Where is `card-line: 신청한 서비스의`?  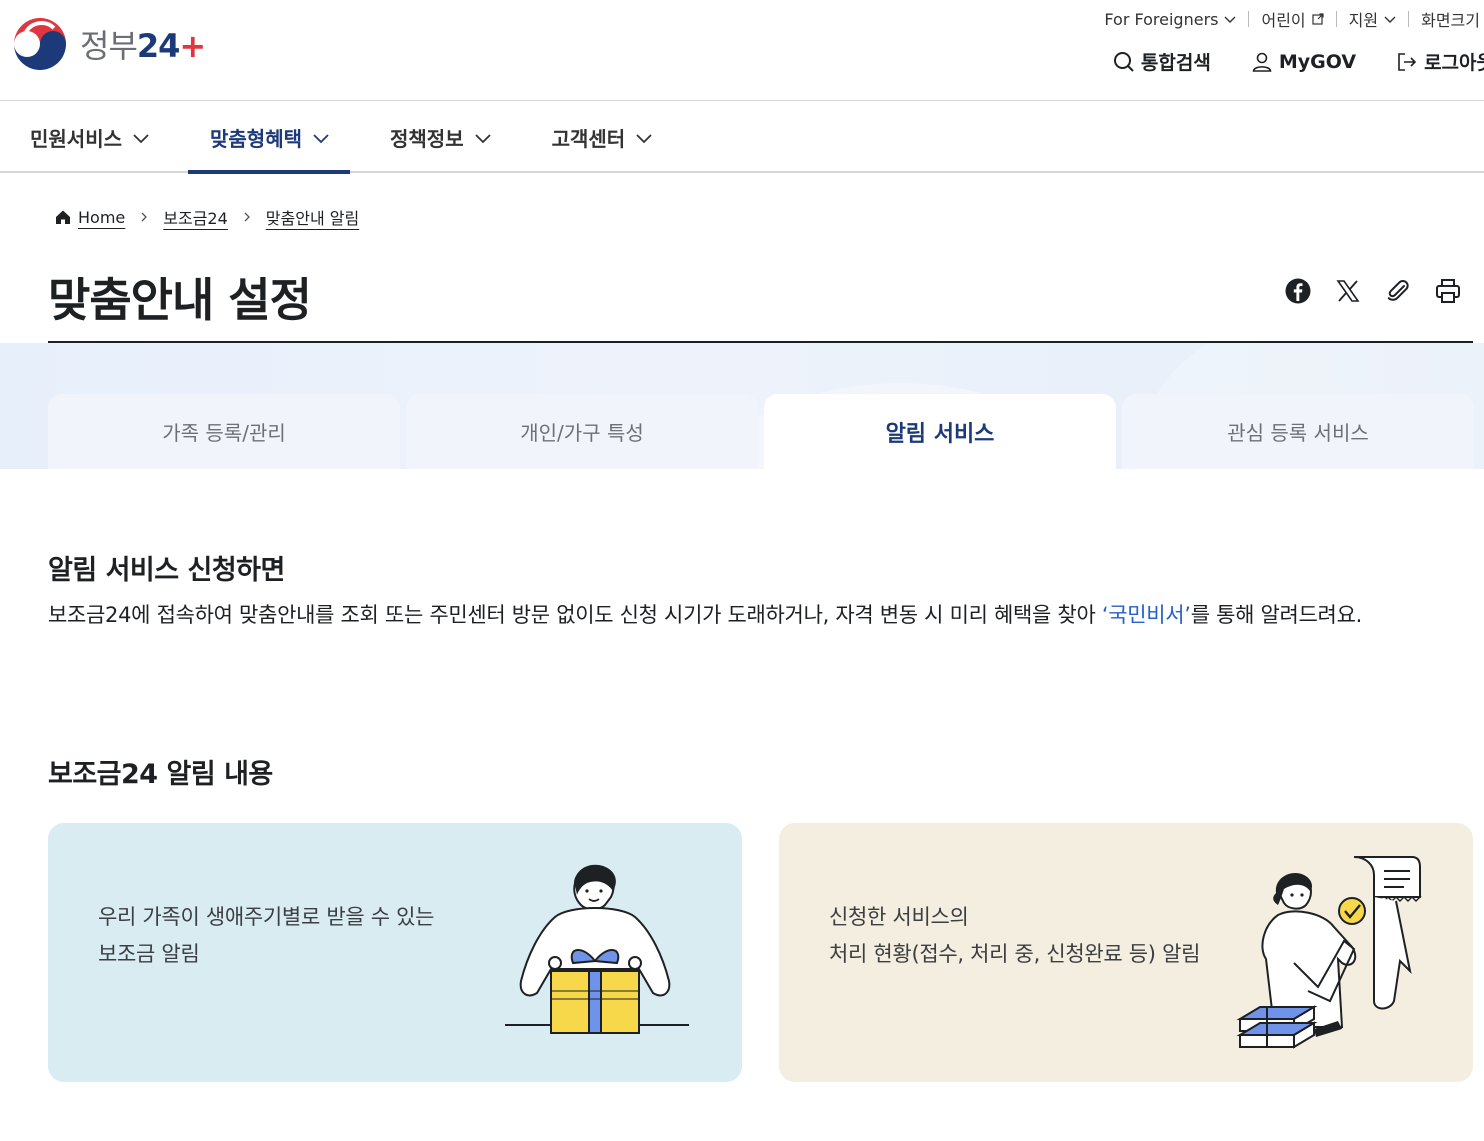 card-line: 신청한 서비스의 is located at coordinates (899, 917).